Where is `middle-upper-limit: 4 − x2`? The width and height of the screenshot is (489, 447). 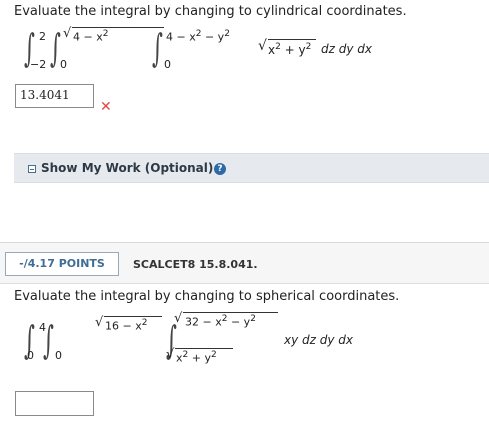 middle-upper-limit: 4 − x2 is located at coordinates (91, 36).